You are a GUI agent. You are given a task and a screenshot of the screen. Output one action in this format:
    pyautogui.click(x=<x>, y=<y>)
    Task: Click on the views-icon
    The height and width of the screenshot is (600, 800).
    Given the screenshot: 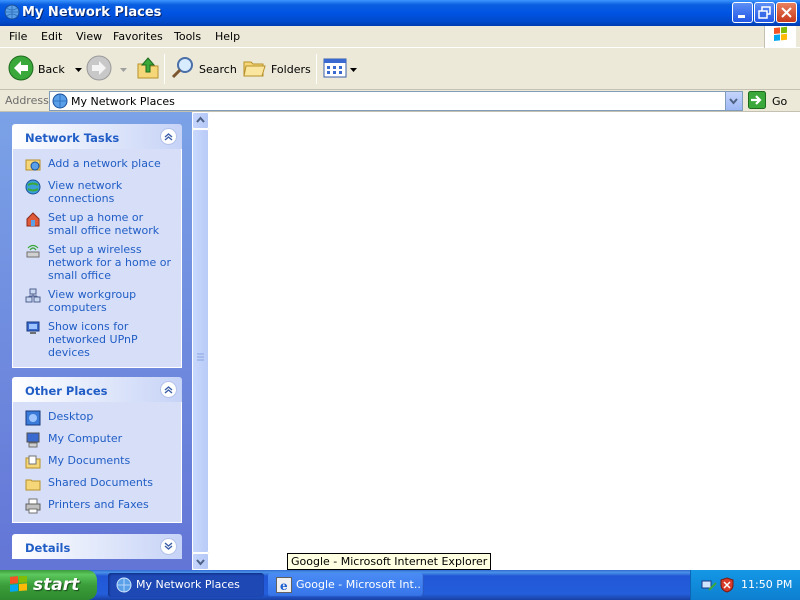 What is the action you would take?
    pyautogui.click(x=335, y=69)
    